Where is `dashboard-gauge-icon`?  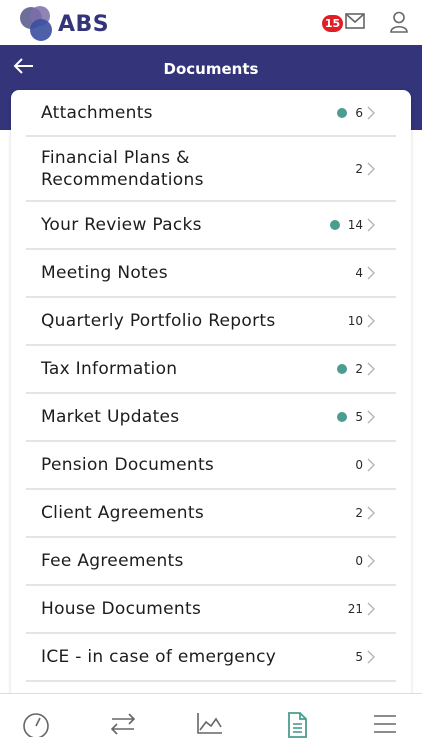 dashboard-gauge-icon is located at coordinates (36, 725).